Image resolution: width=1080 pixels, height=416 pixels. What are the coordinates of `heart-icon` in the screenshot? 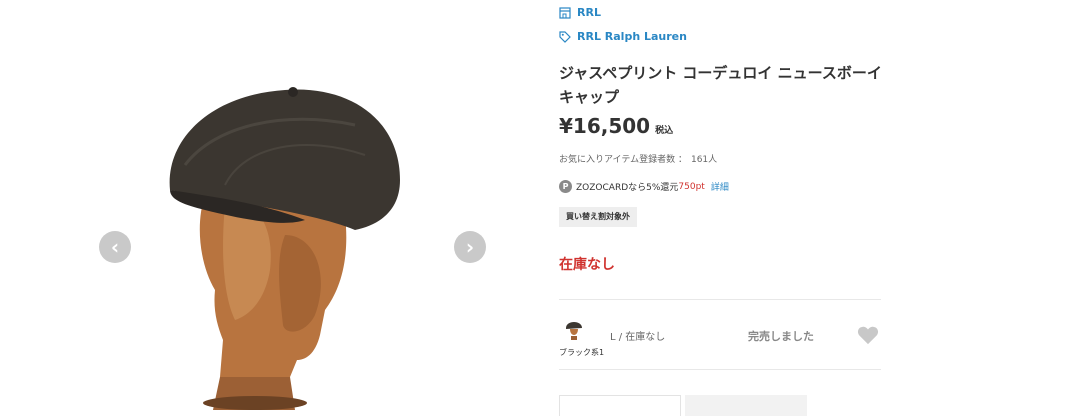 It's located at (868, 335).